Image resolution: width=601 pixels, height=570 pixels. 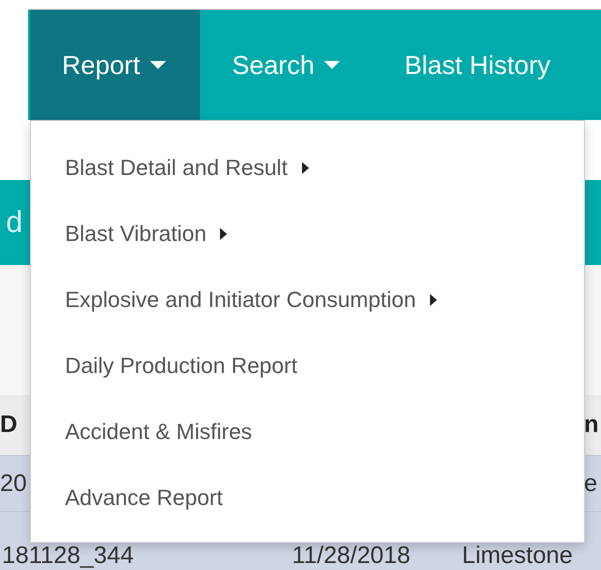 I want to click on page-heading: d, so click(x=14, y=223).